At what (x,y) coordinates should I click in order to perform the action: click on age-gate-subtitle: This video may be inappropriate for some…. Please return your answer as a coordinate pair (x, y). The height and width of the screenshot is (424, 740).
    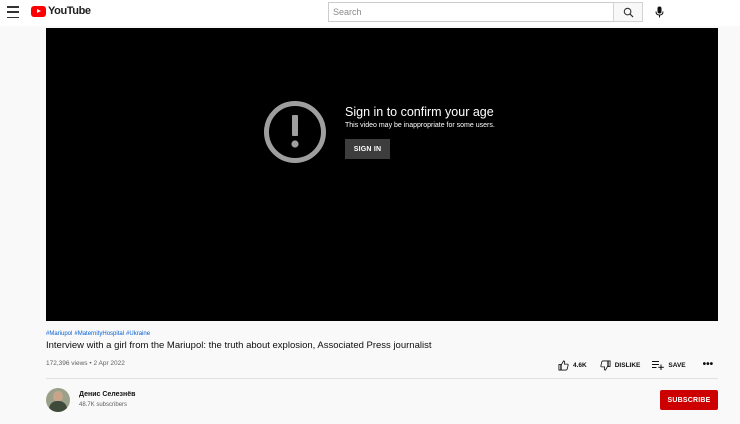
    Looking at the image, I should click on (420, 125).